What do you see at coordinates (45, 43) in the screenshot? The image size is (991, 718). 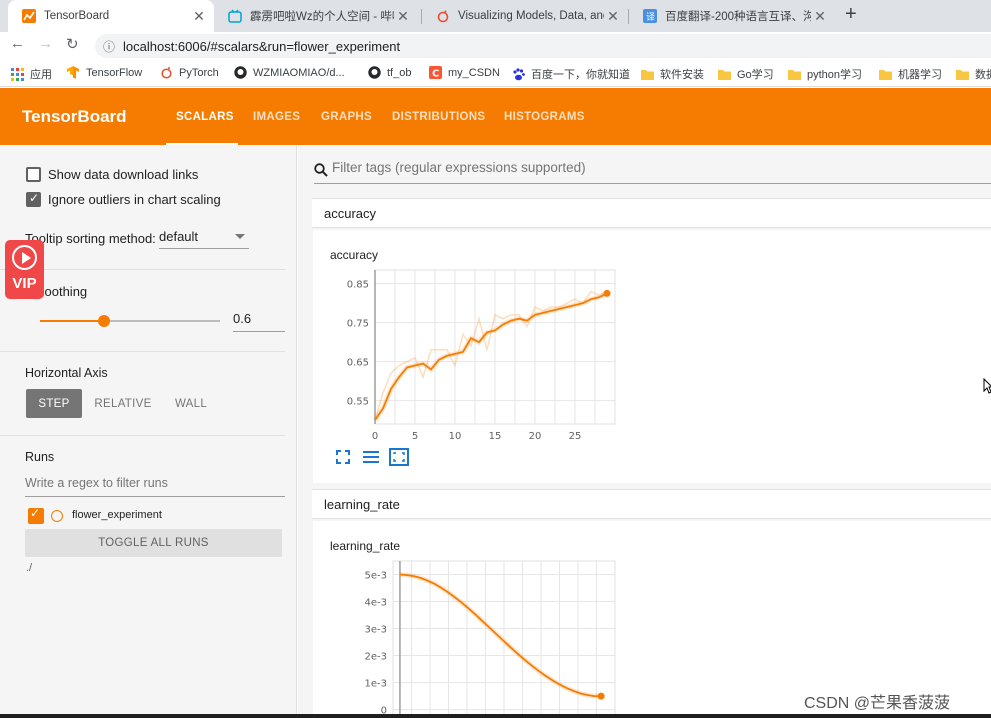 I see `forward-arrow-icon: →` at bounding box center [45, 43].